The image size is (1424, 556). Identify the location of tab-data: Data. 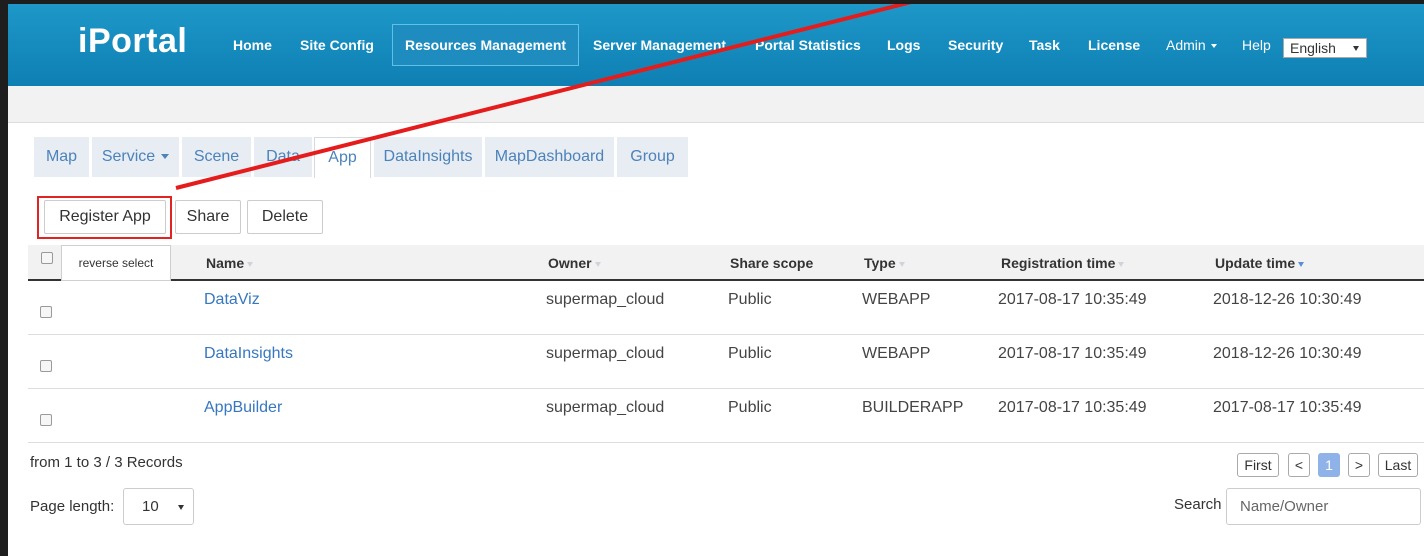
(283, 157).